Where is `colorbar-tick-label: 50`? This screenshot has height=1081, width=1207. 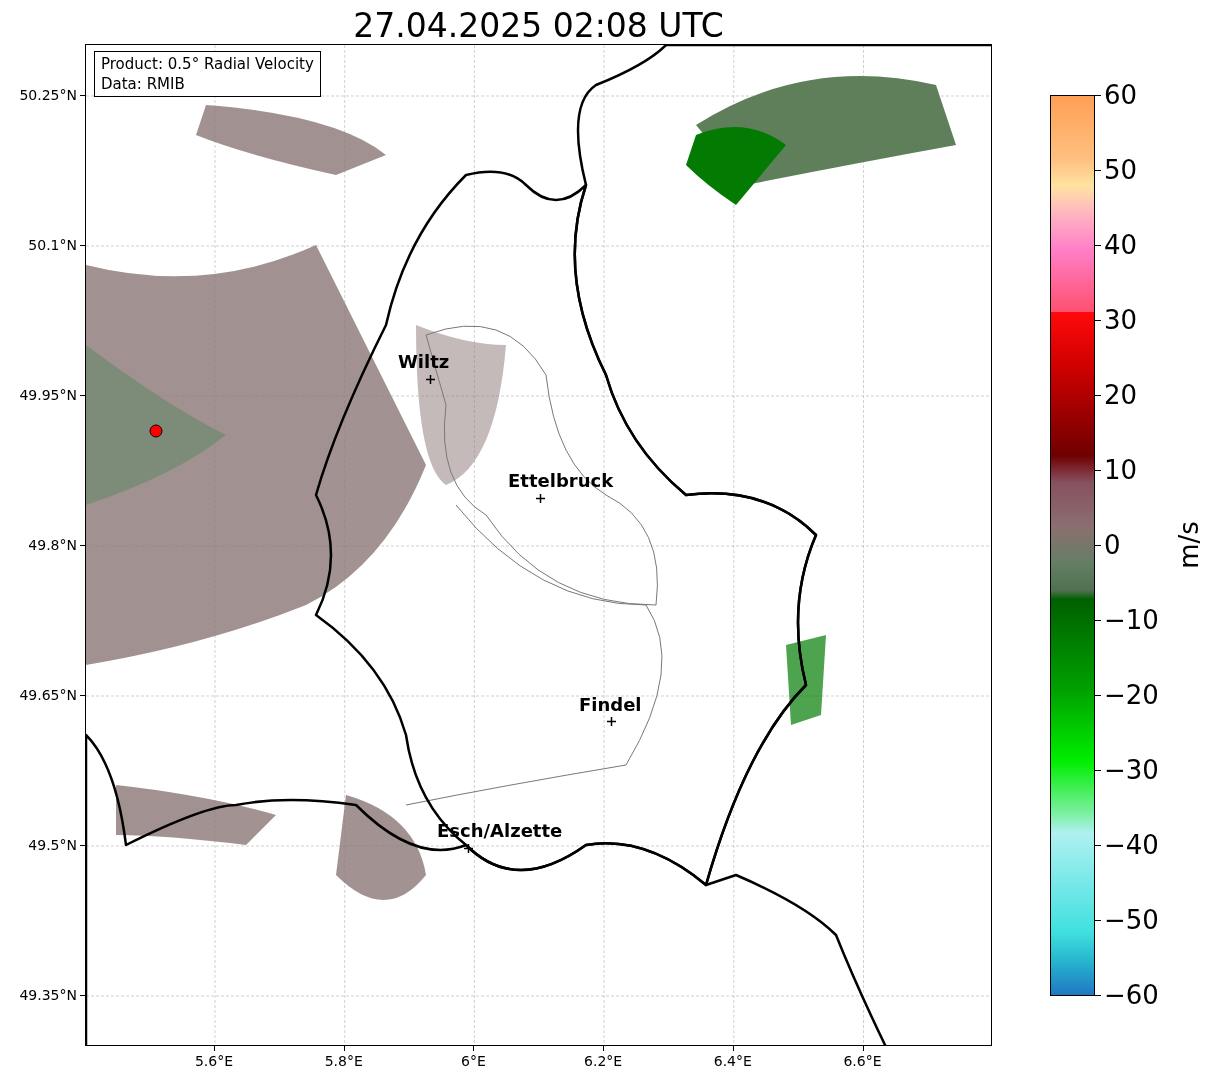 colorbar-tick-label: 50 is located at coordinates (1121, 170).